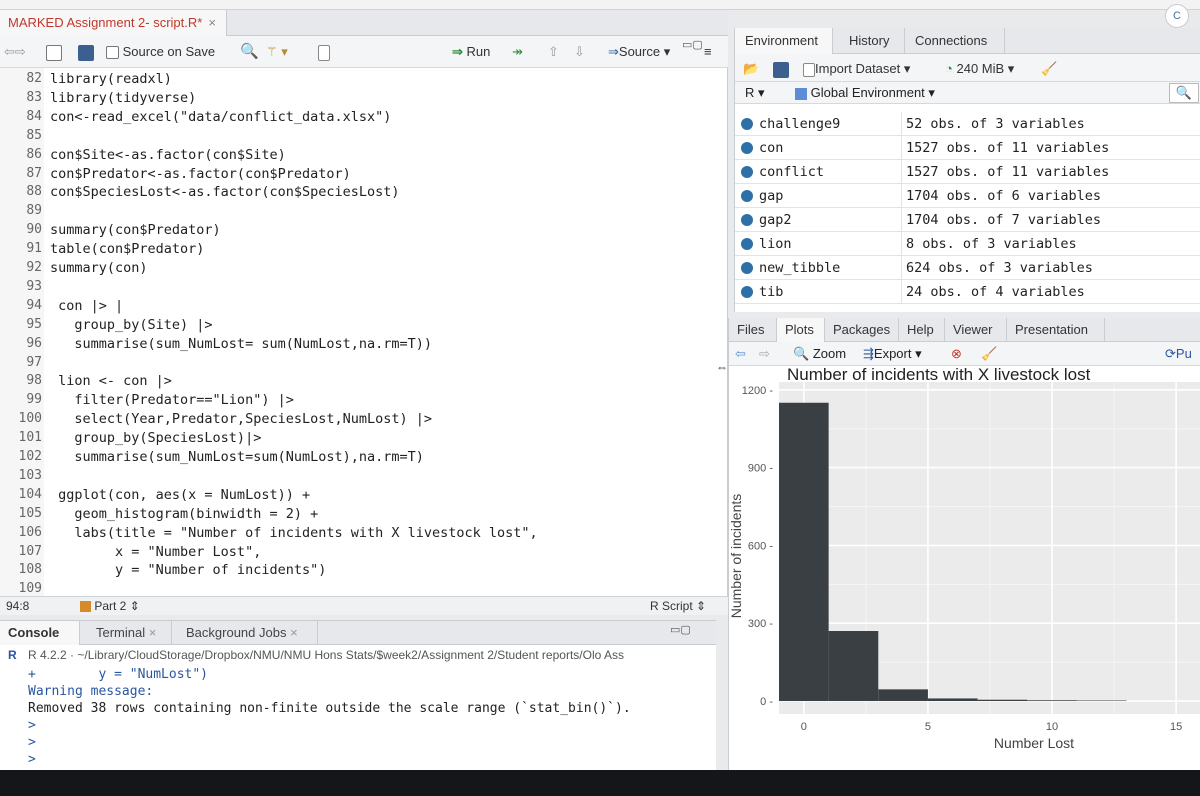 Image resolution: width=1200 pixels, height=796 pixels. I want to click on code-line: 92 summary(con), so click(364, 268).